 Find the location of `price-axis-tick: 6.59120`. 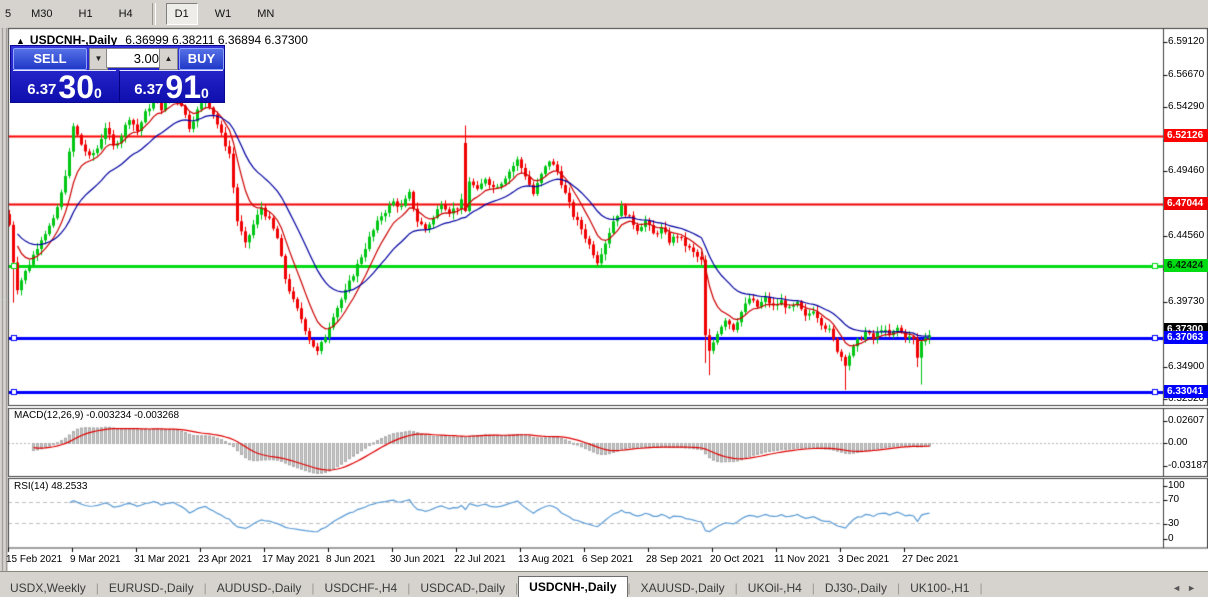

price-axis-tick: 6.59120 is located at coordinates (1186, 41).